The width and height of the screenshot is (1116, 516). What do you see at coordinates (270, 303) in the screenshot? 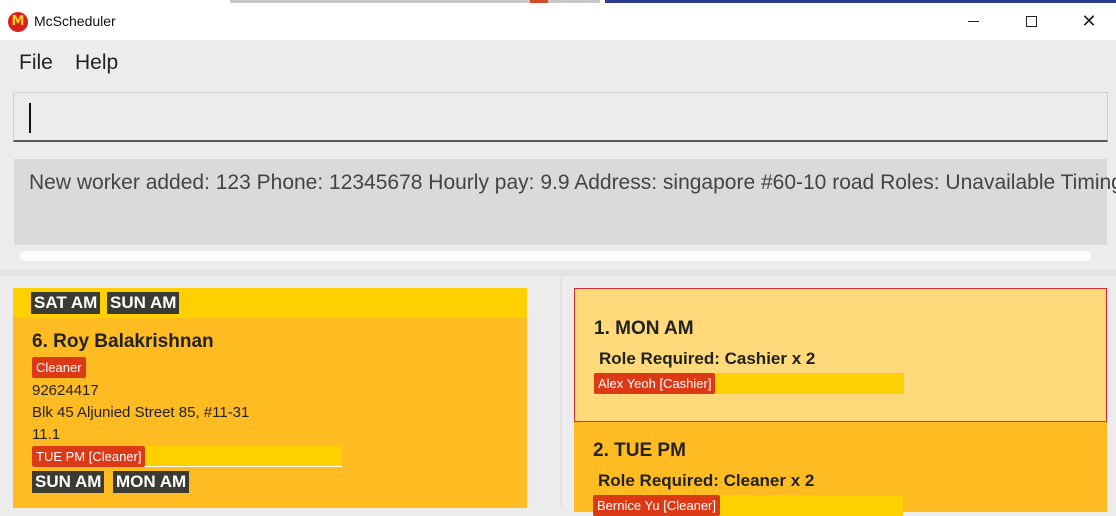
I see `worker-card-previous: SAT AM SUN AM` at bounding box center [270, 303].